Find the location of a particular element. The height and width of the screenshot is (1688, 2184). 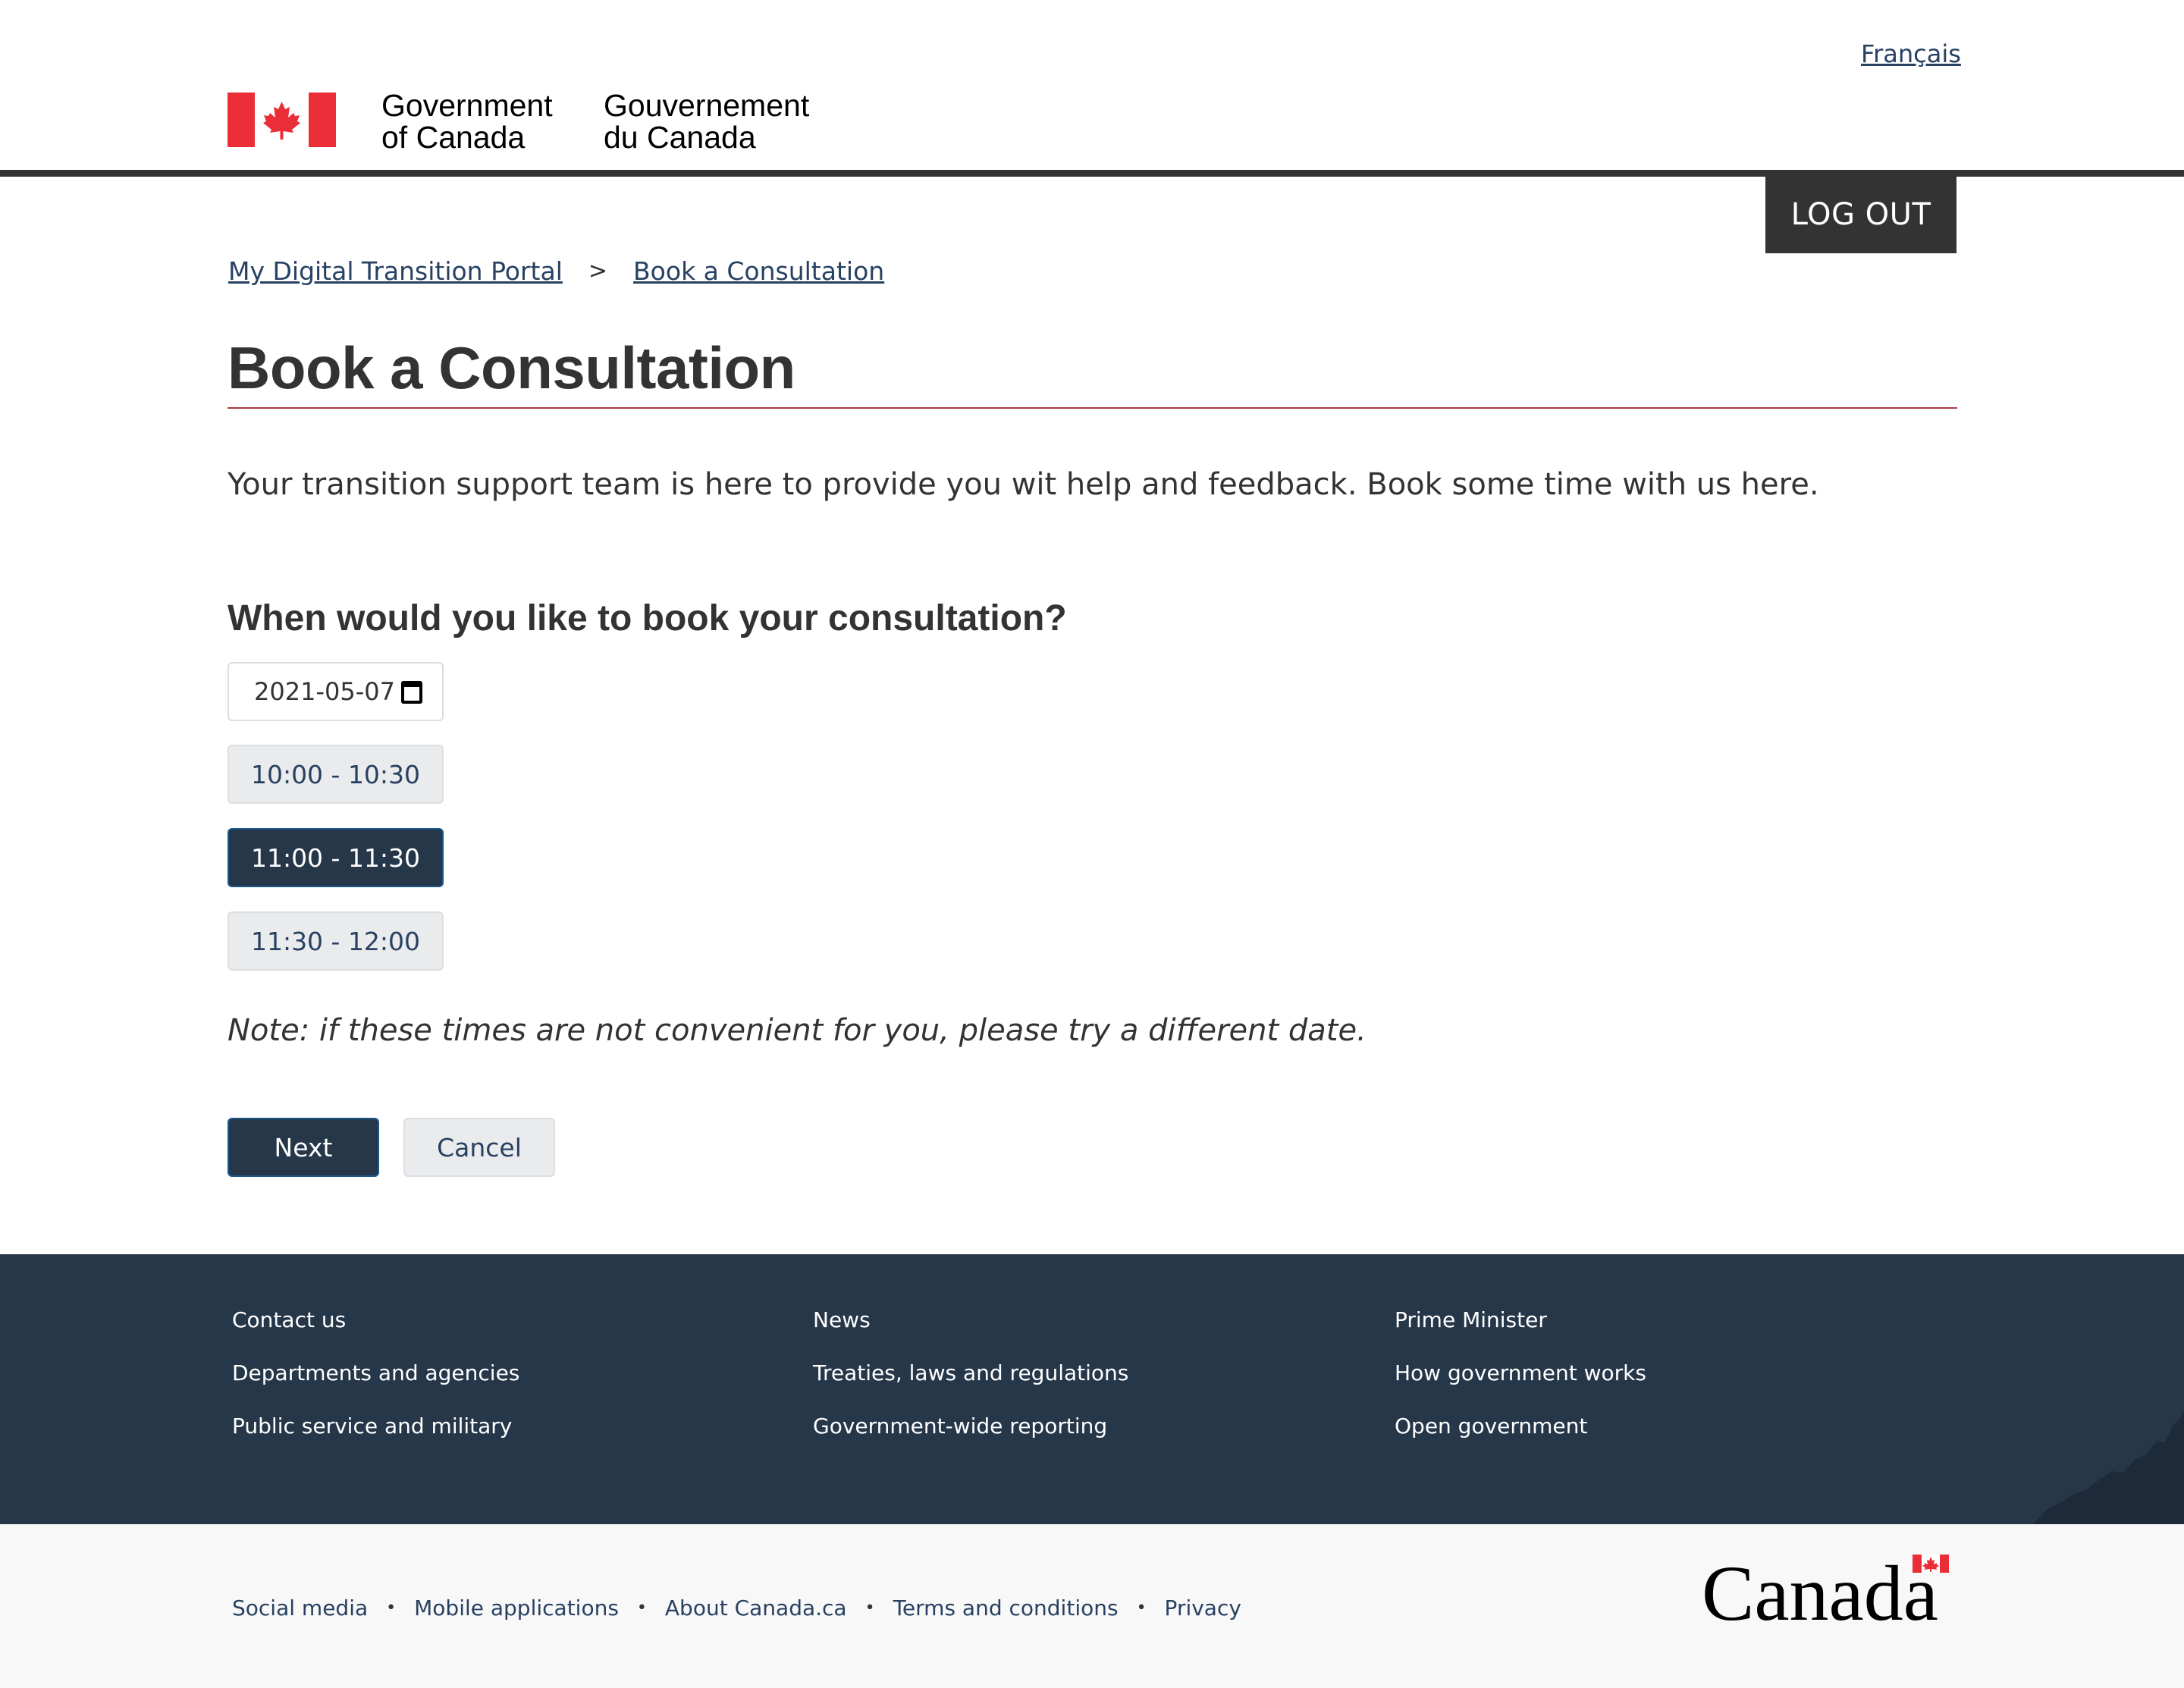

title-underline is located at coordinates (1092, 408).